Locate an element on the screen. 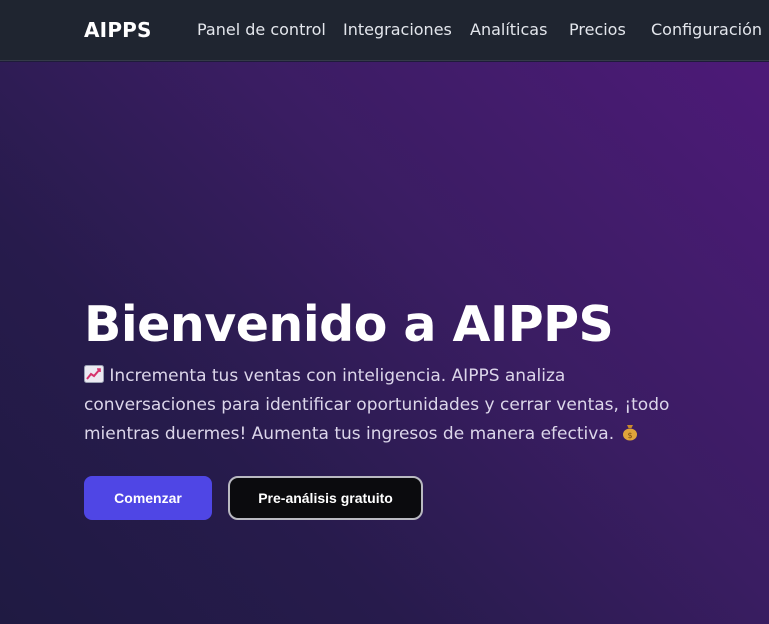  chart-increasing-icon is located at coordinates (94, 373).